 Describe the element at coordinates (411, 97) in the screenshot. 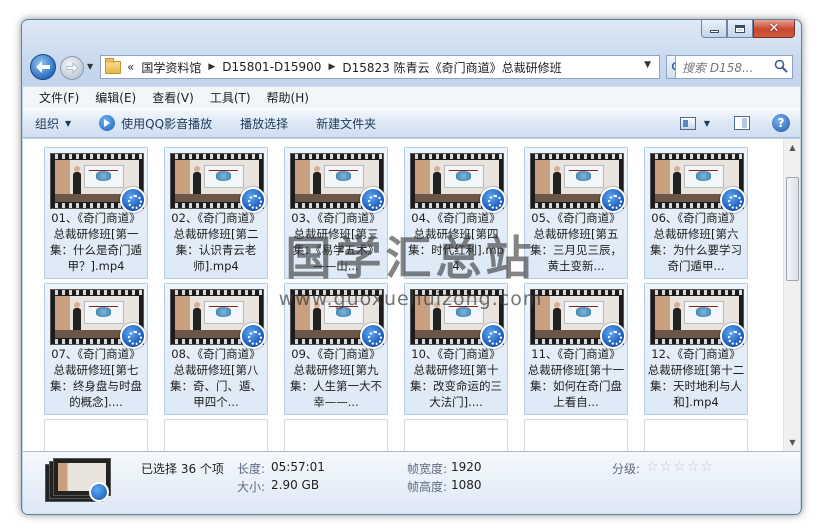

I see `menu-bar: 文件(F) 编辑(E) 查看(V) 工具(T) 帮助(H)` at that location.